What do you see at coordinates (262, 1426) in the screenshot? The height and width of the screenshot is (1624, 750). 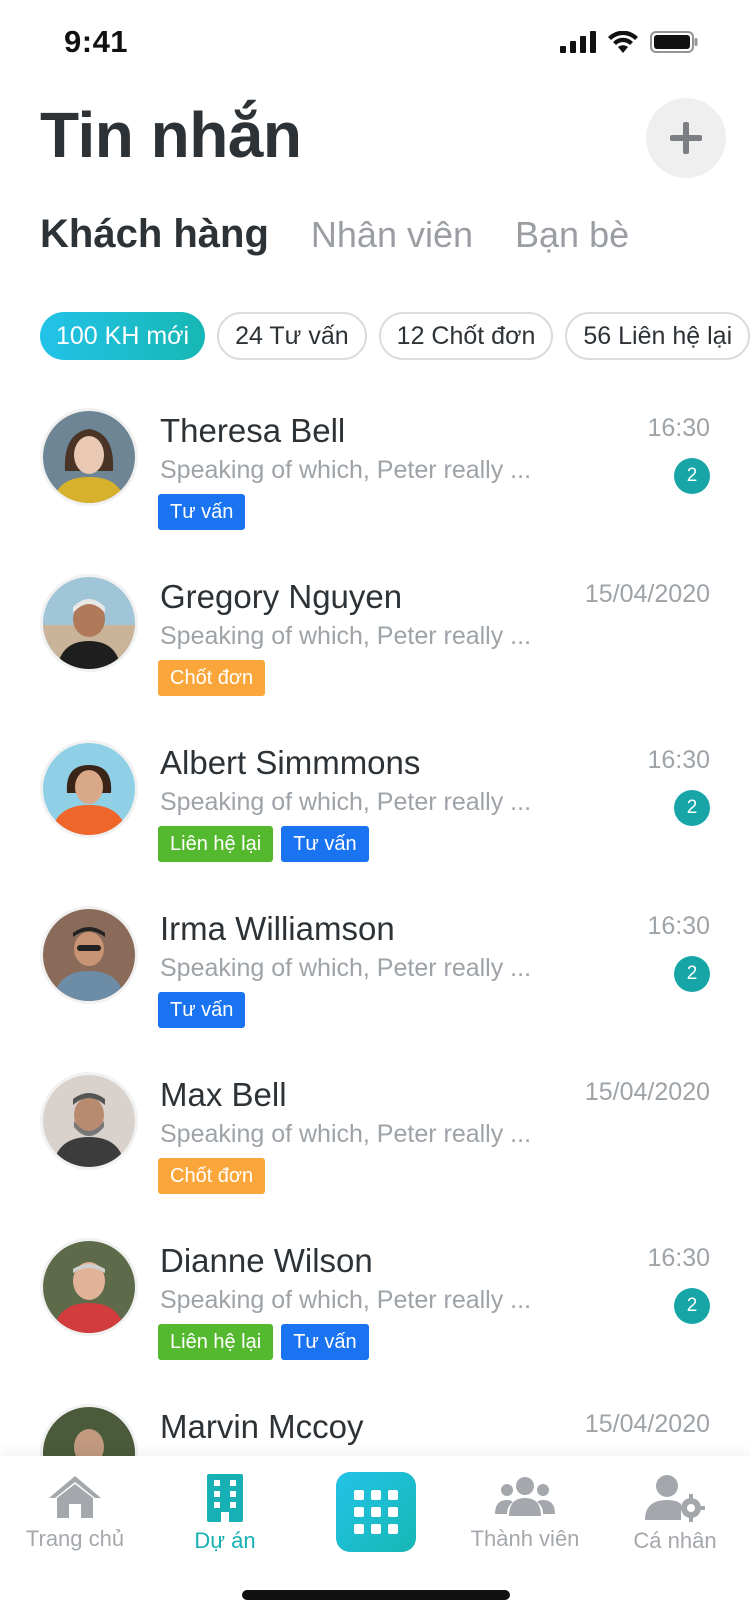 I see `contact-name: Marvin Mccoy` at bounding box center [262, 1426].